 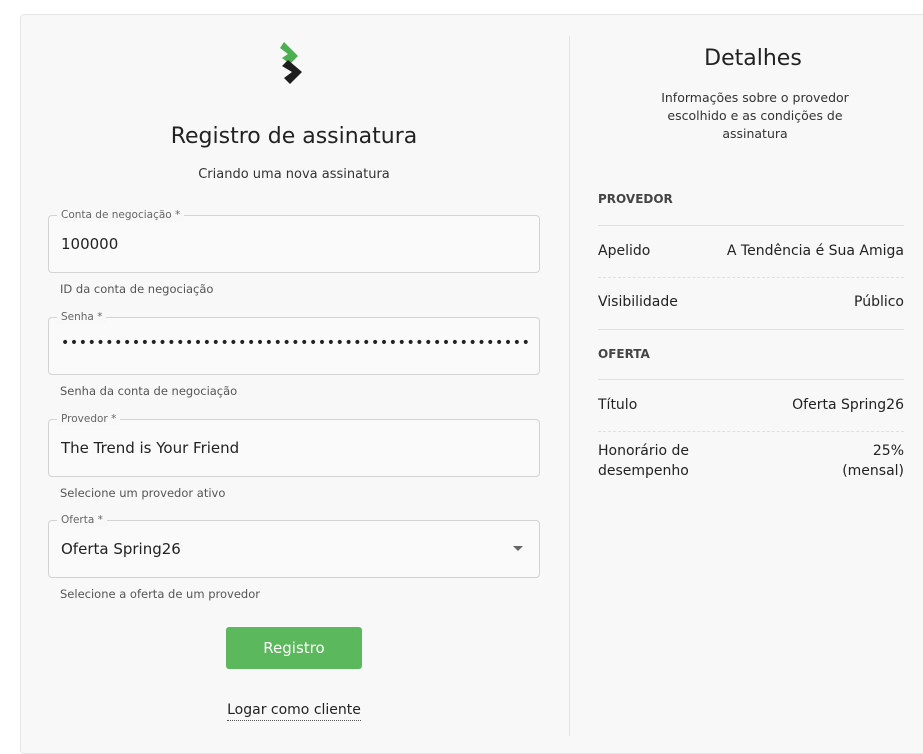 I want to click on fee-value: 25% (mensal), so click(x=873, y=461).